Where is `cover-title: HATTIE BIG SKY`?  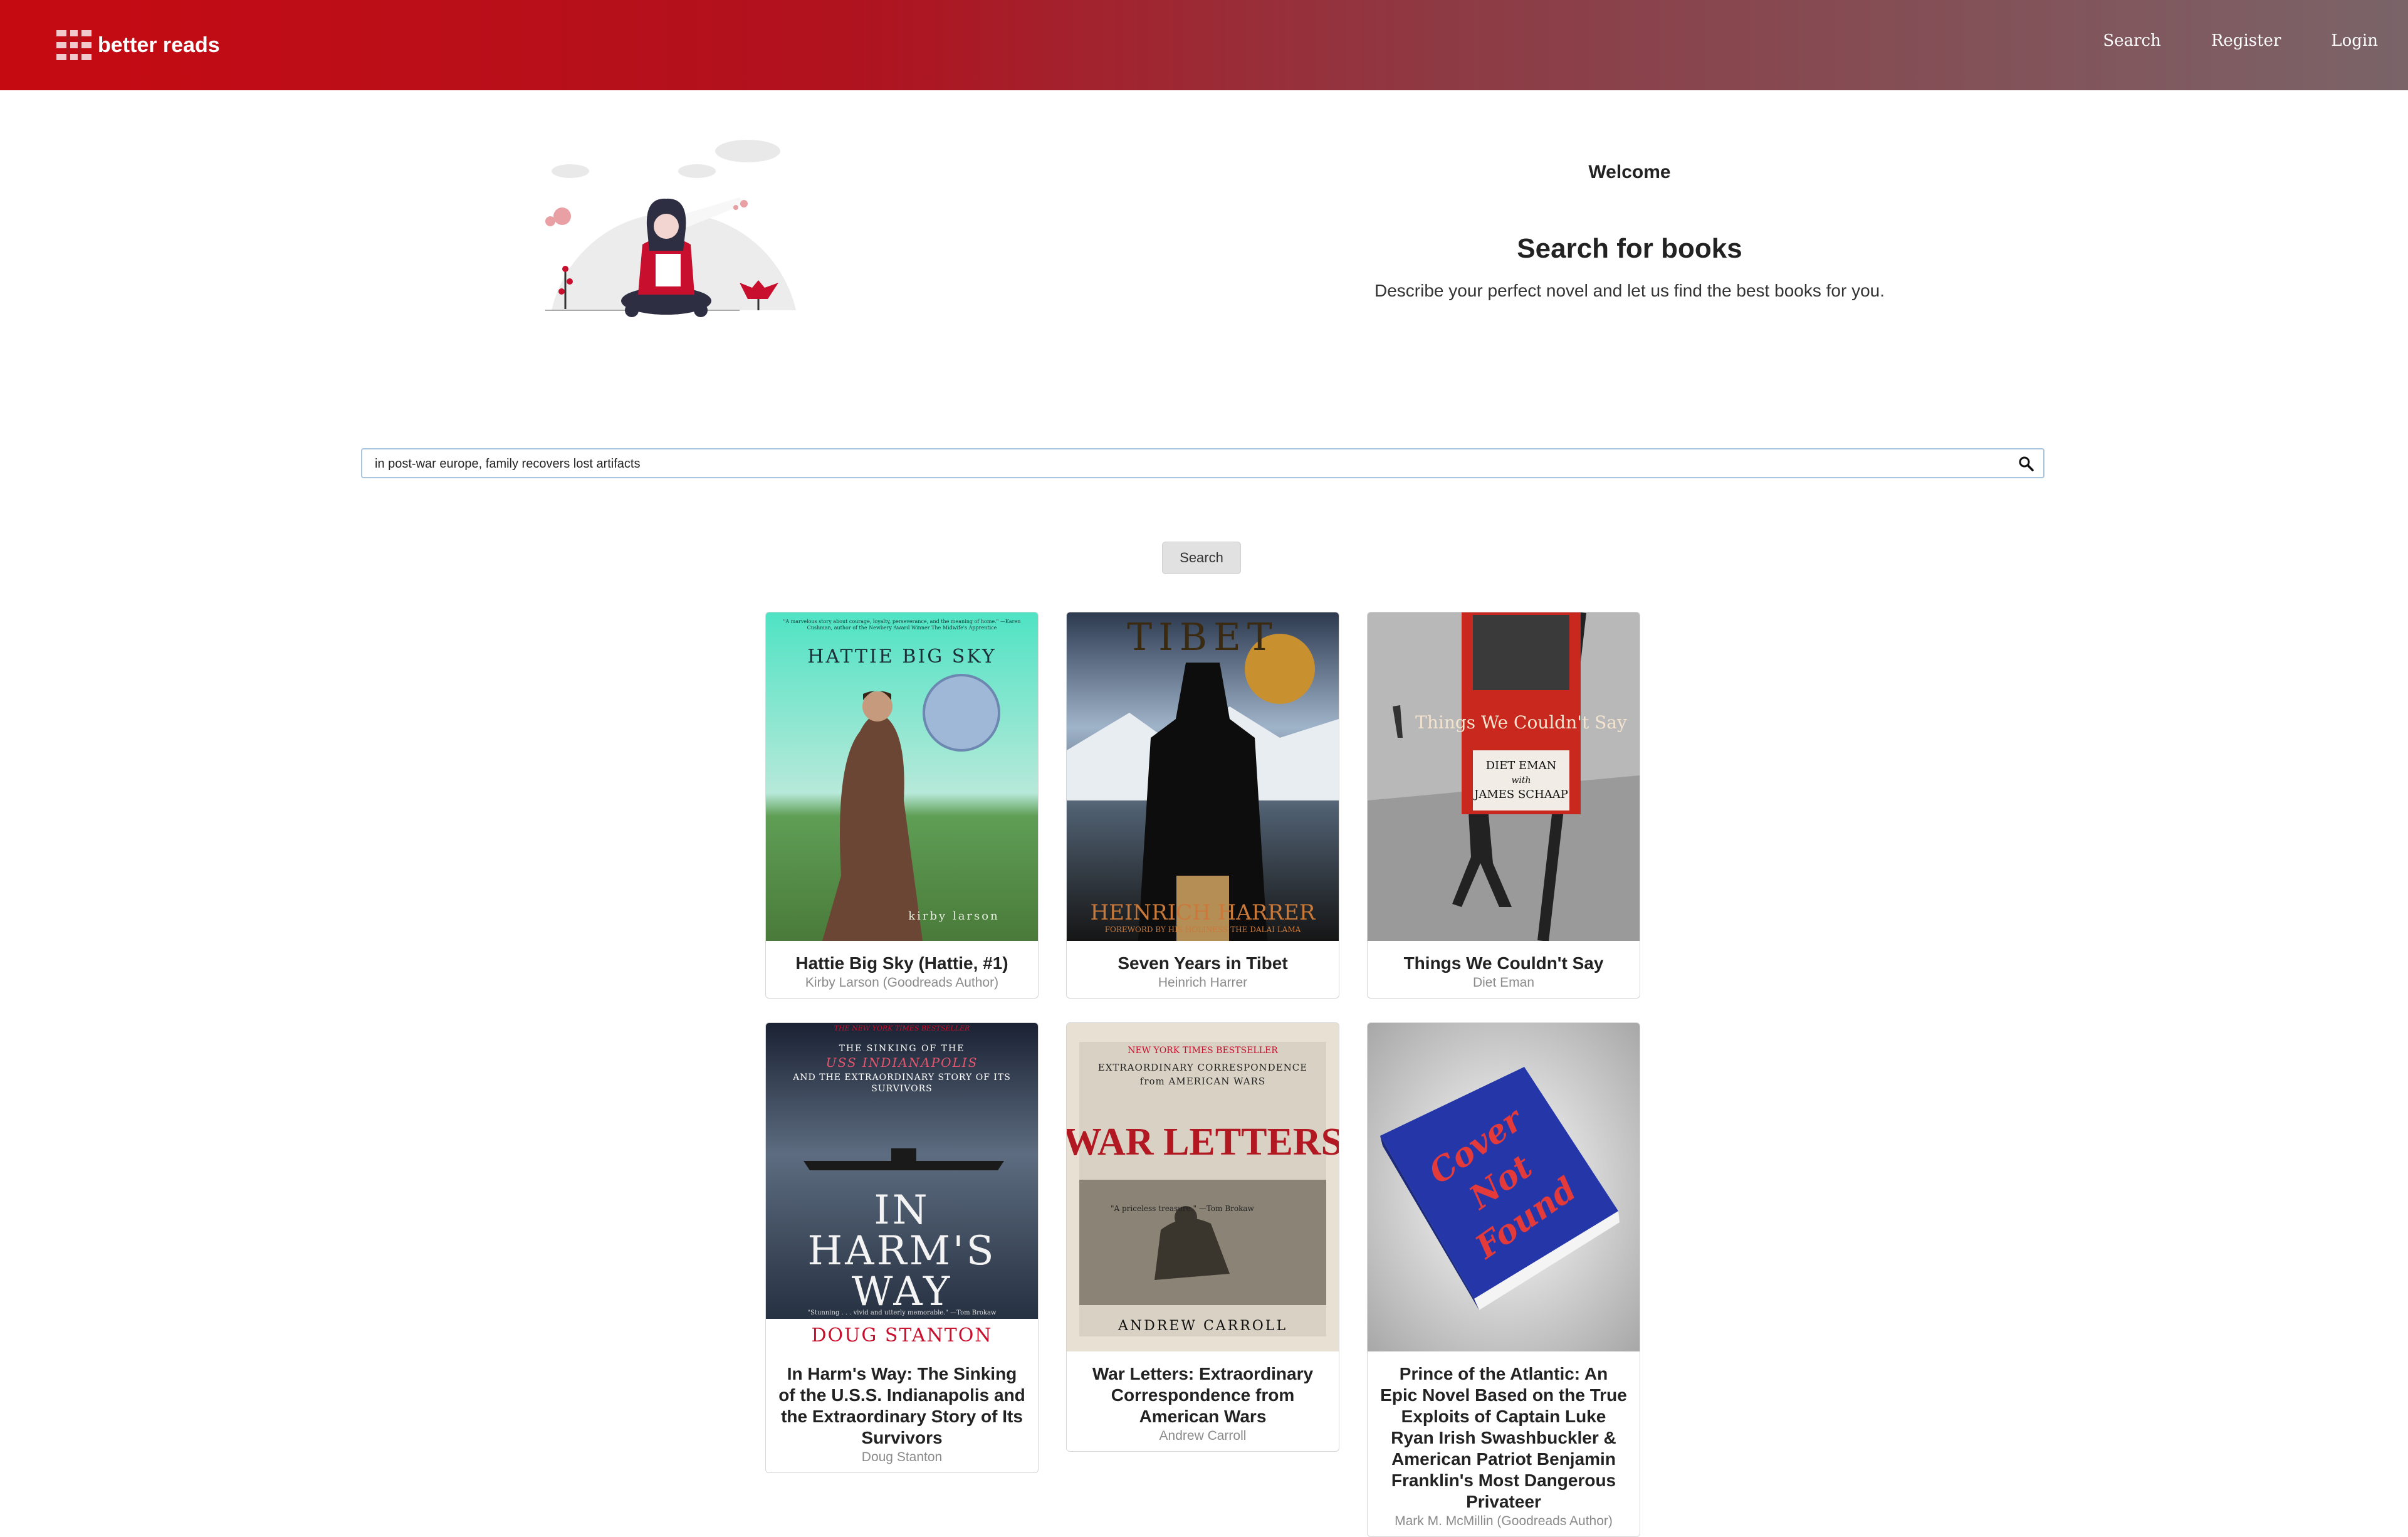 cover-title: HATTIE BIG SKY is located at coordinates (902, 657).